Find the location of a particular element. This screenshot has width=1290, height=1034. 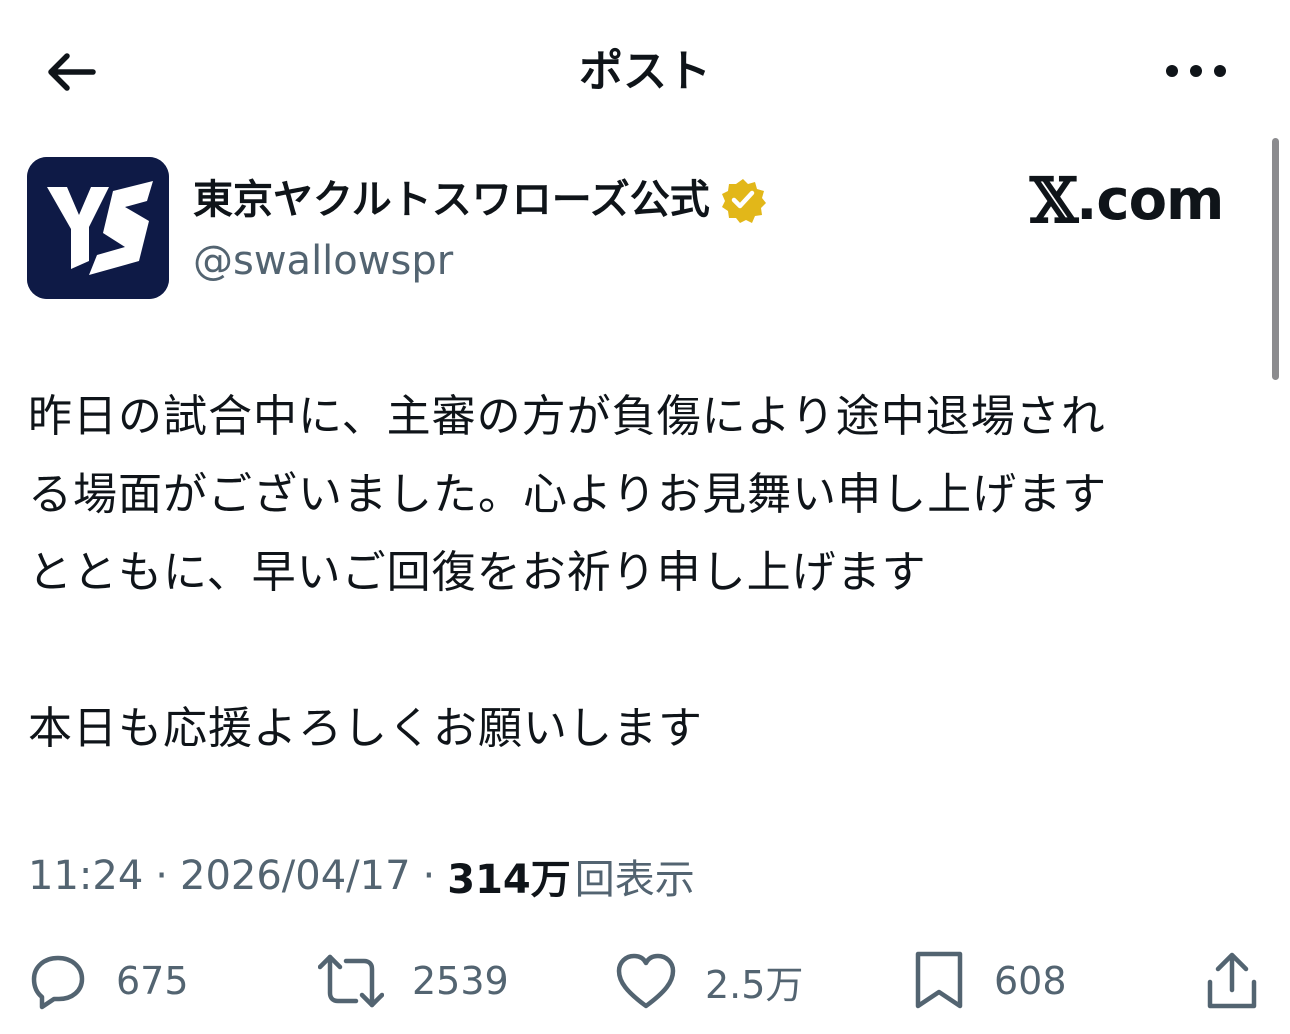

repost-button: 2539 is located at coordinates (413, 981).